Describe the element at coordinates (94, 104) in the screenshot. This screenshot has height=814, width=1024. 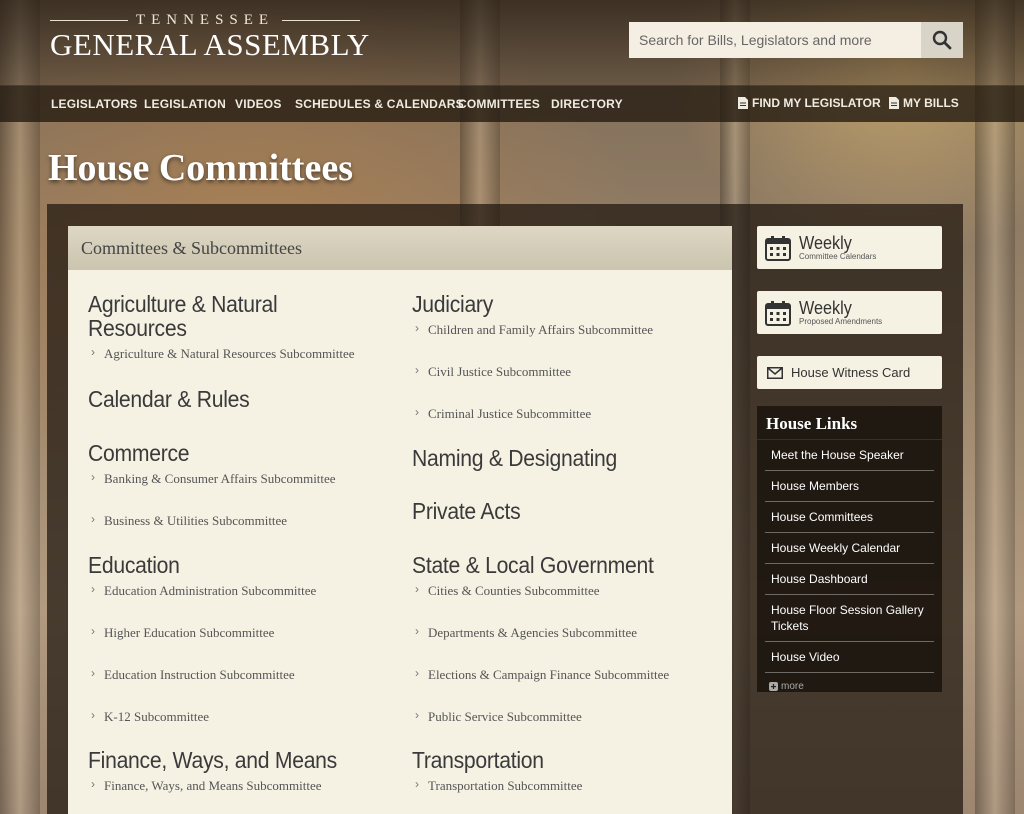
I see `nav-legislators: LEGISLATORS` at that location.